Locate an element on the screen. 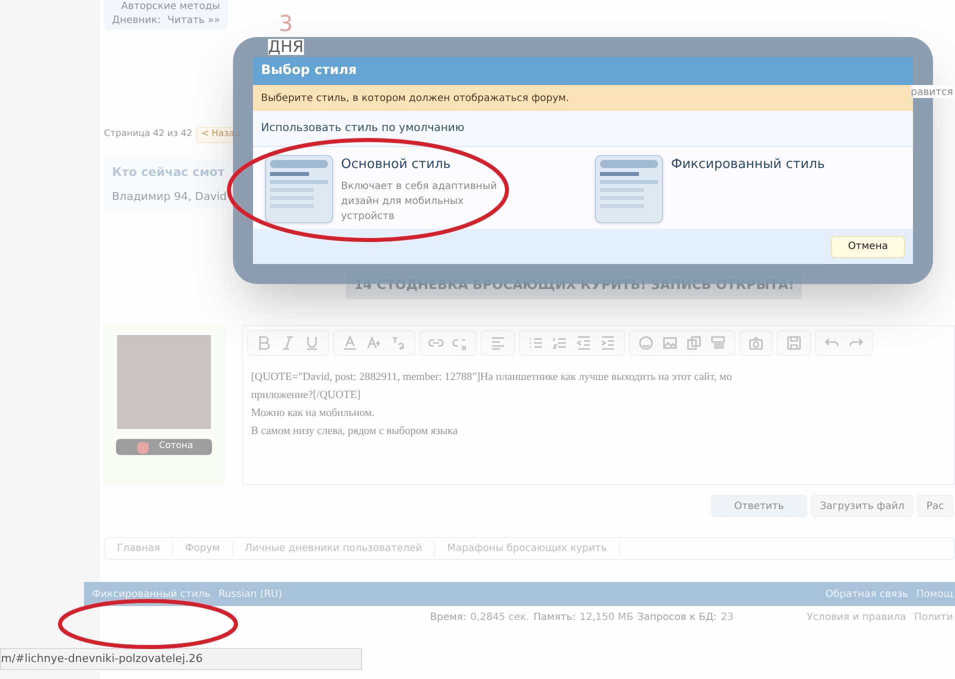 The height and width of the screenshot is (679, 955). default-style-link: Использовать стиль по умолчанию is located at coordinates (583, 129).